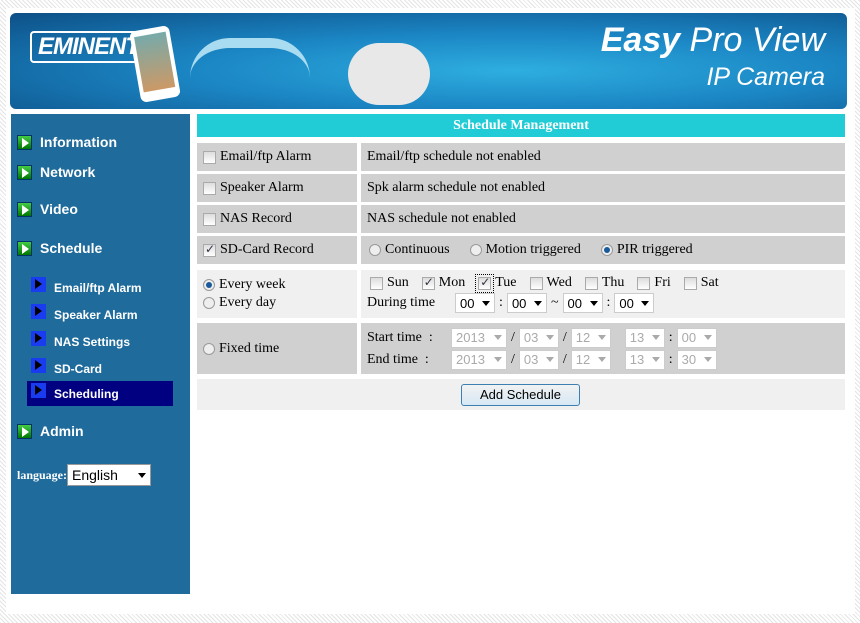 The image size is (860, 623). What do you see at coordinates (475, 303) in the screenshot?
I see `start-hour-select: 00` at bounding box center [475, 303].